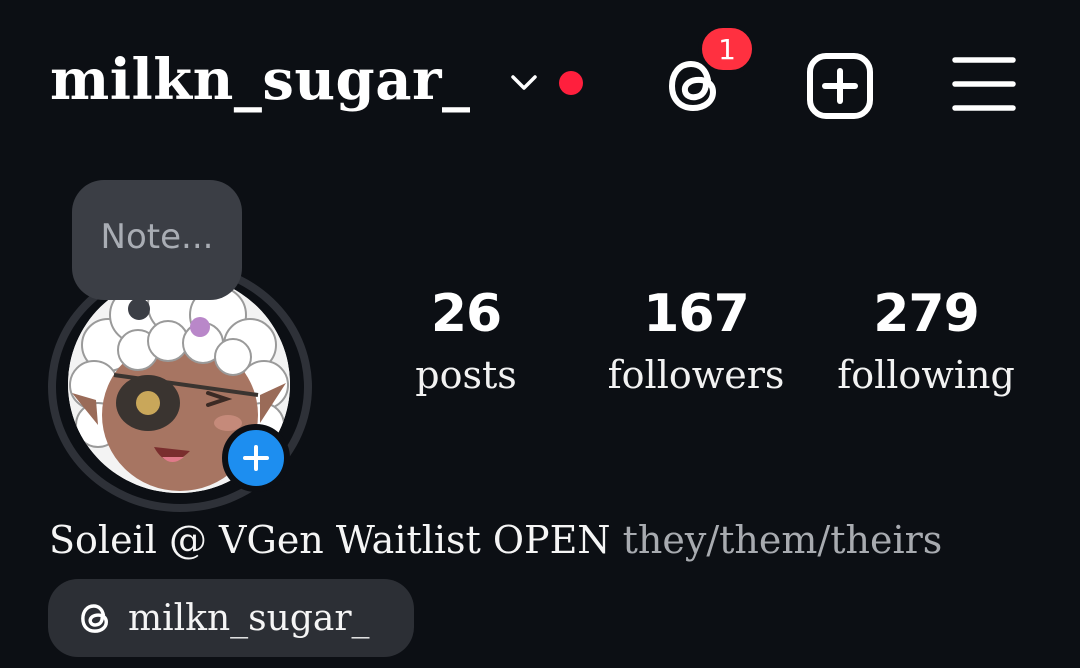  I want to click on following-count: 279, so click(926, 314).